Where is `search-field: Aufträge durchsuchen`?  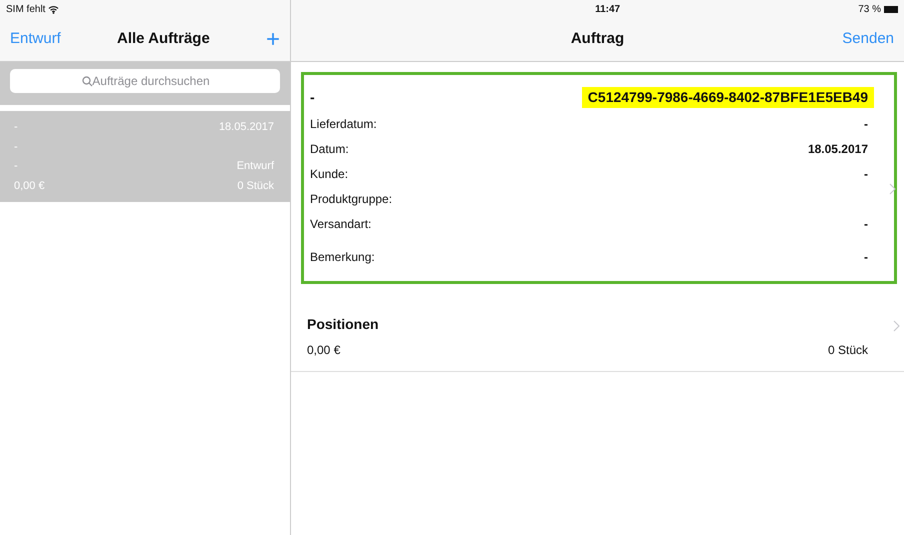 search-field: Aufträge durchsuchen is located at coordinates (145, 81).